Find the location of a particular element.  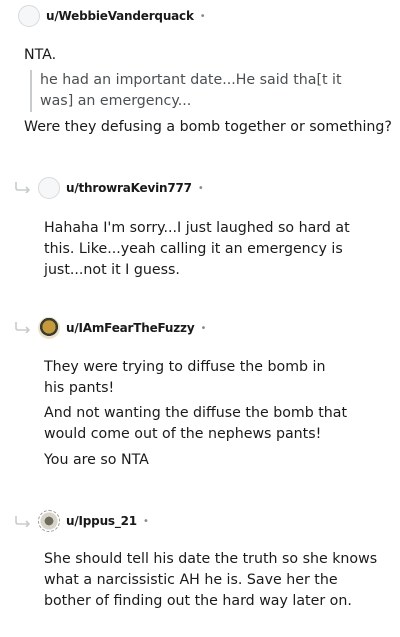

username: u/Ippus_21 is located at coordinates (101, 521).